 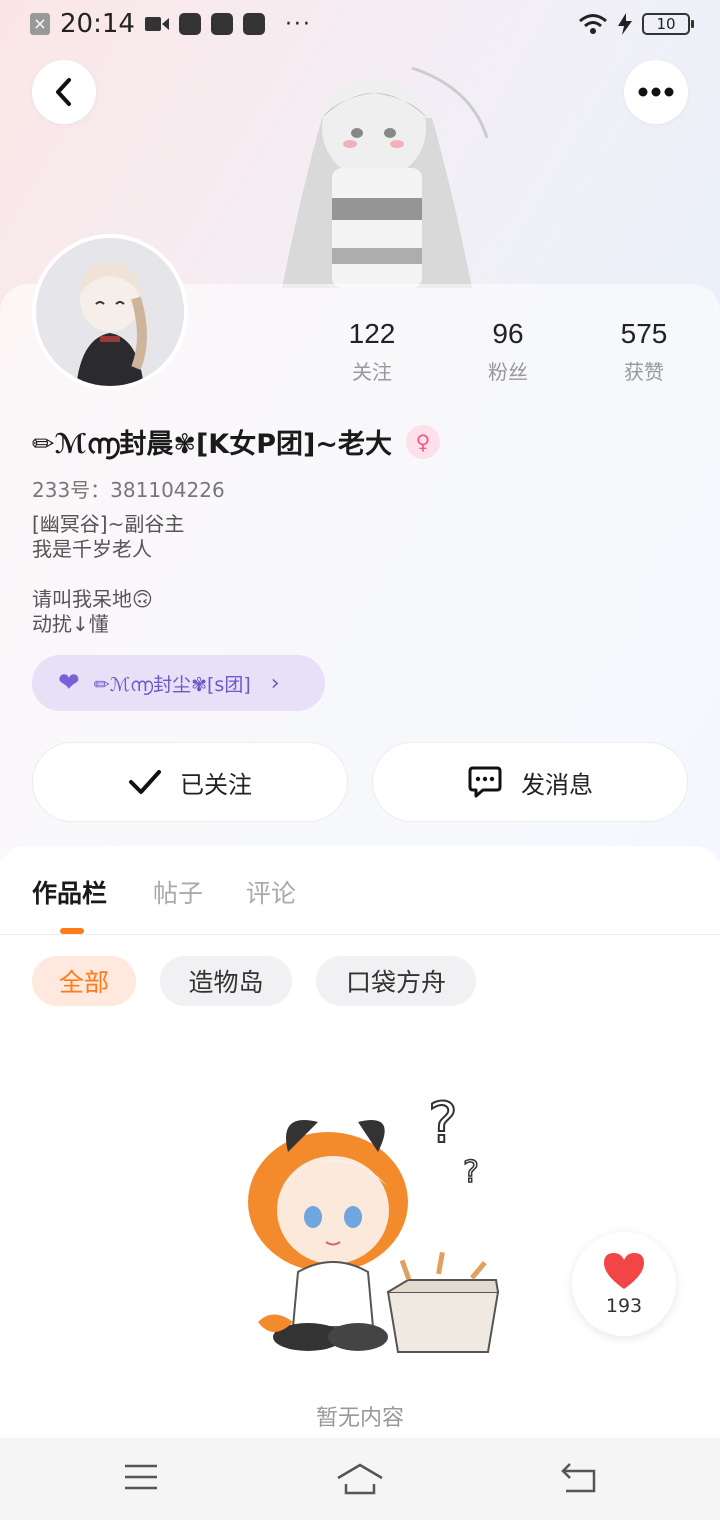 I want to click on notification-icon: ×, so click(x=40, y=24).